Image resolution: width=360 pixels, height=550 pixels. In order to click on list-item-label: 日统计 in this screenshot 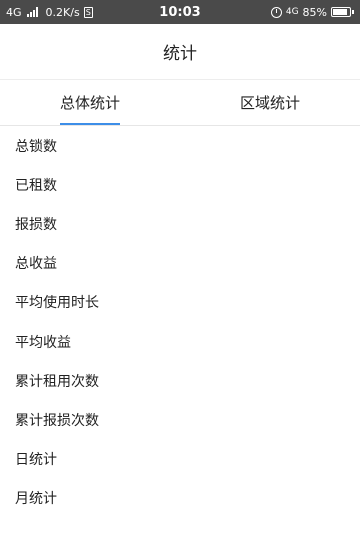, I will do `click(36, 460)`.